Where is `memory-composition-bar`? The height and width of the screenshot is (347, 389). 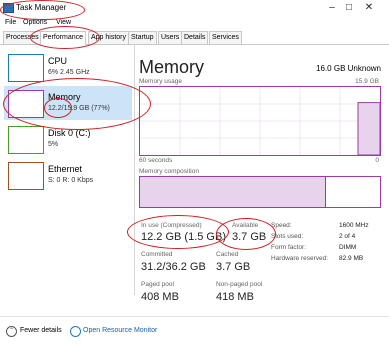 memory-composition-bar is located at coordinates (260, 192).